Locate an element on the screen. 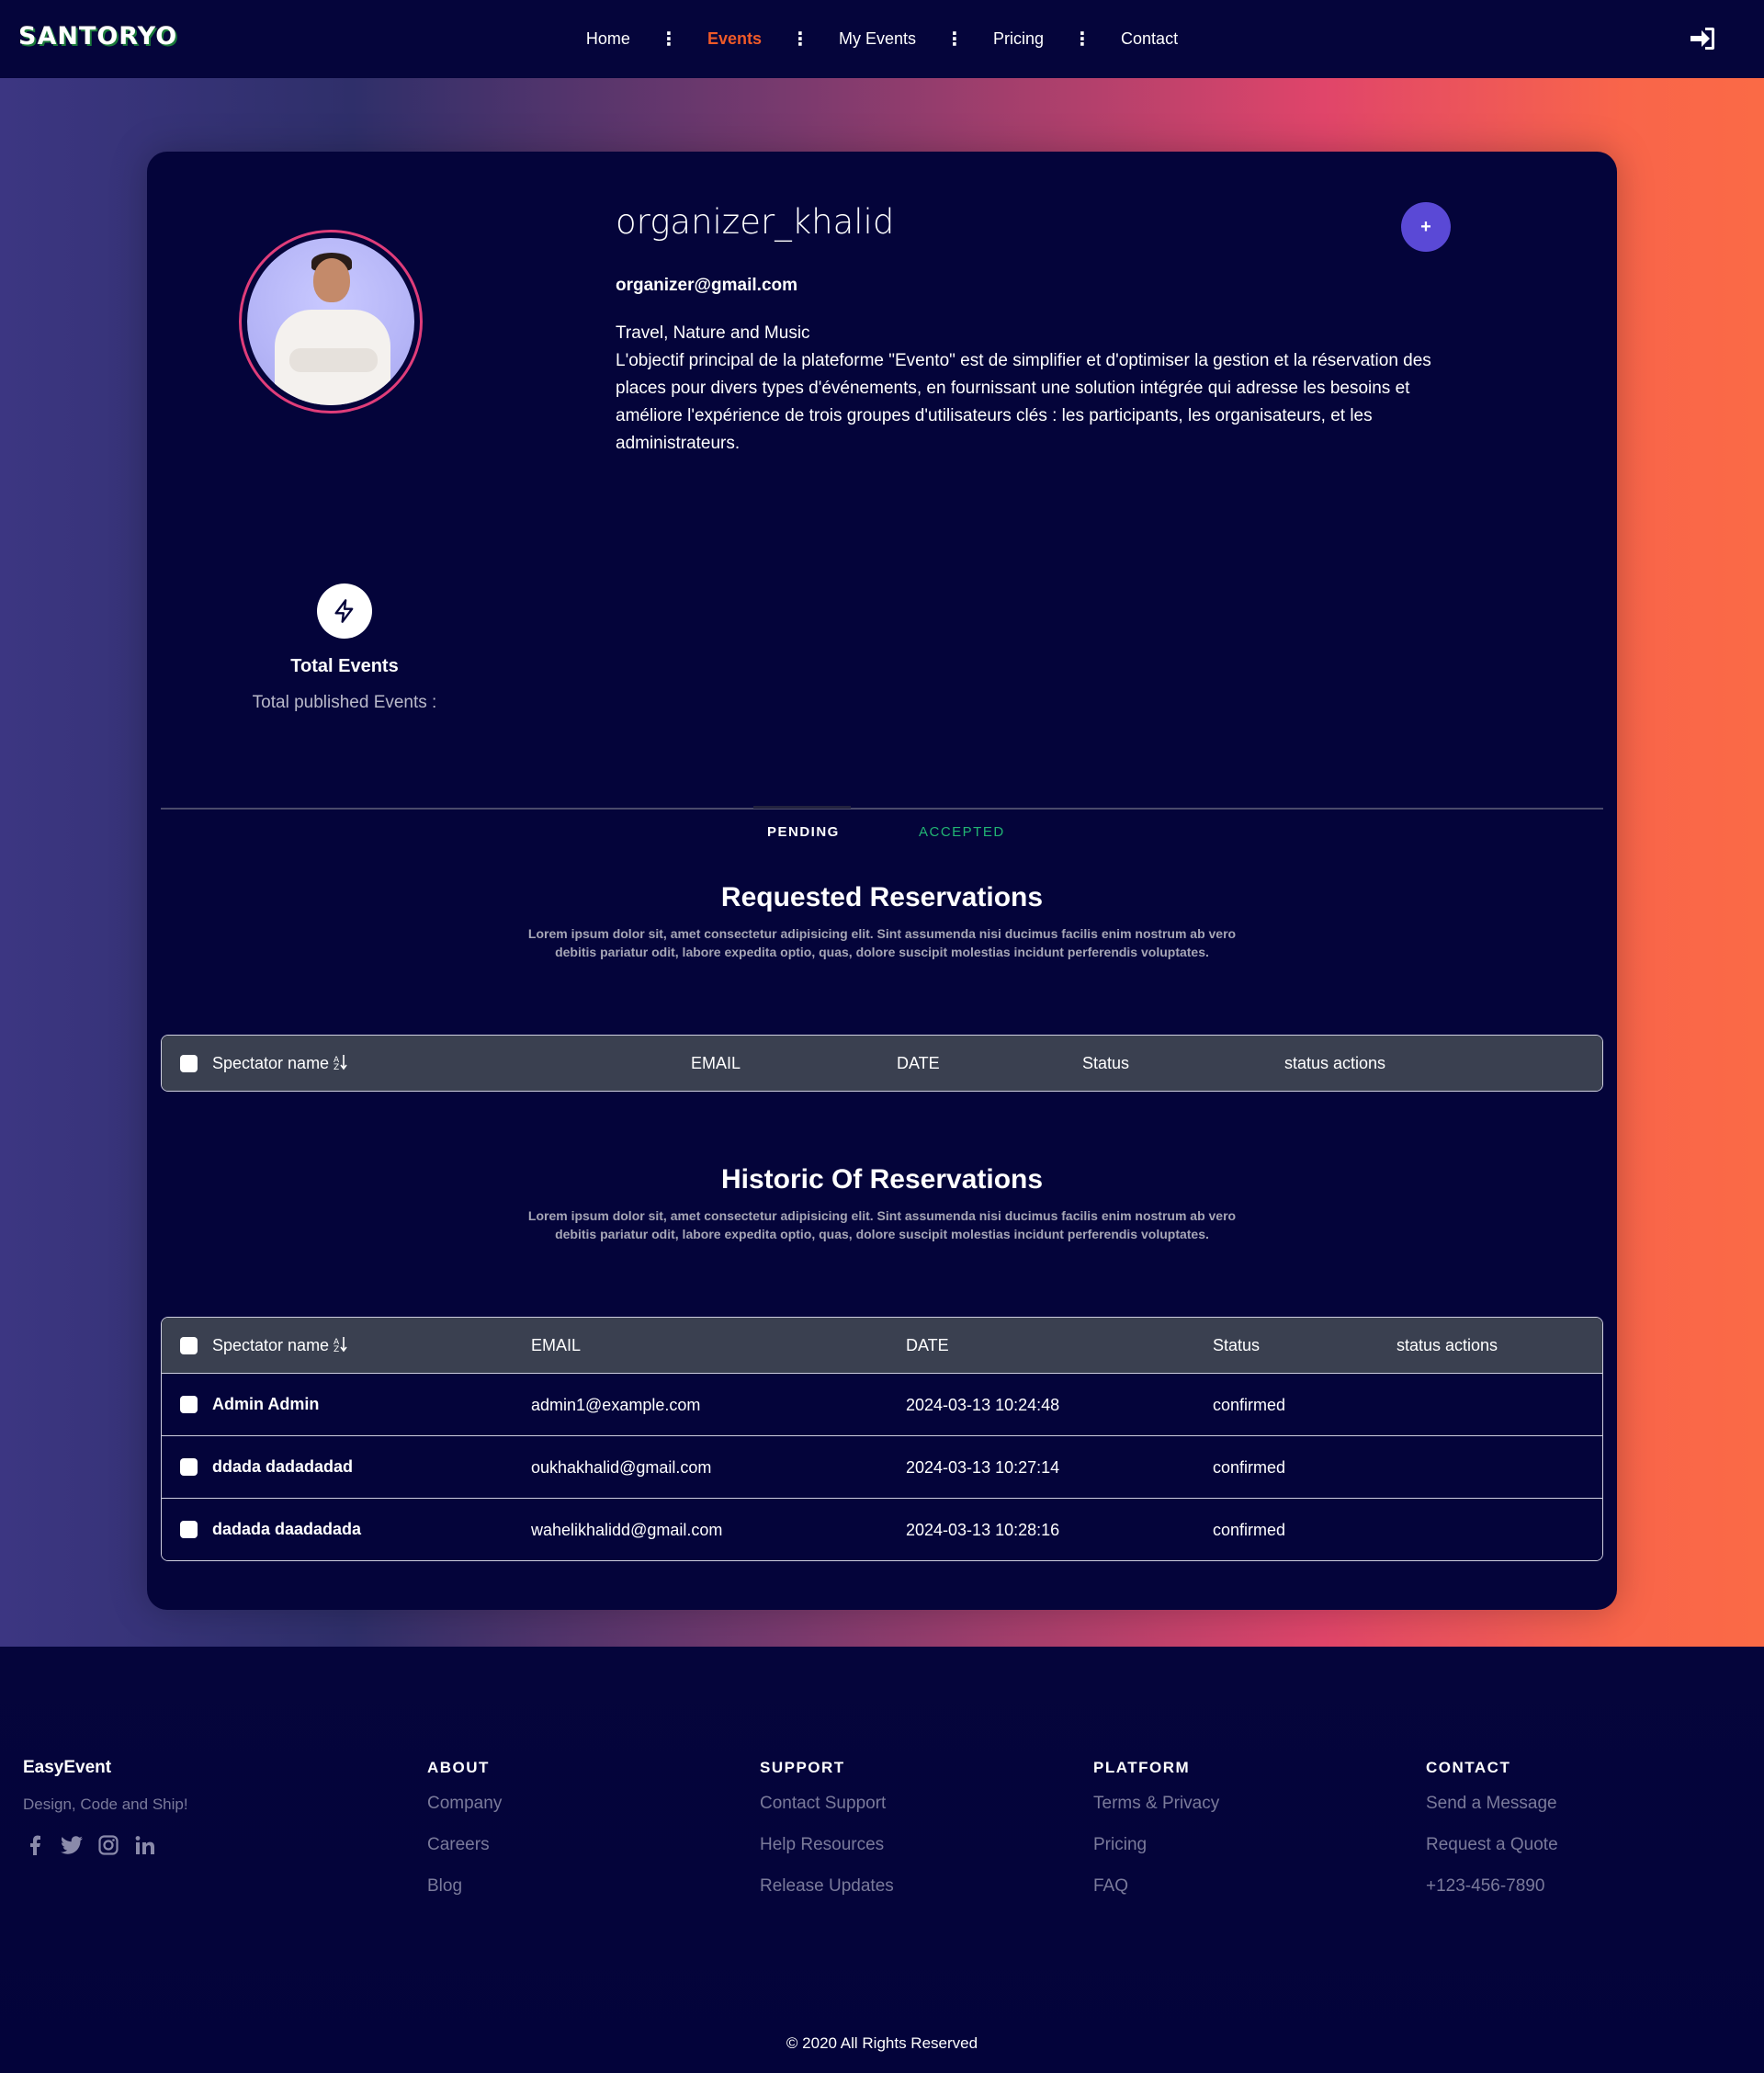  sign-in-icon is located at coordinates (1703, 38).